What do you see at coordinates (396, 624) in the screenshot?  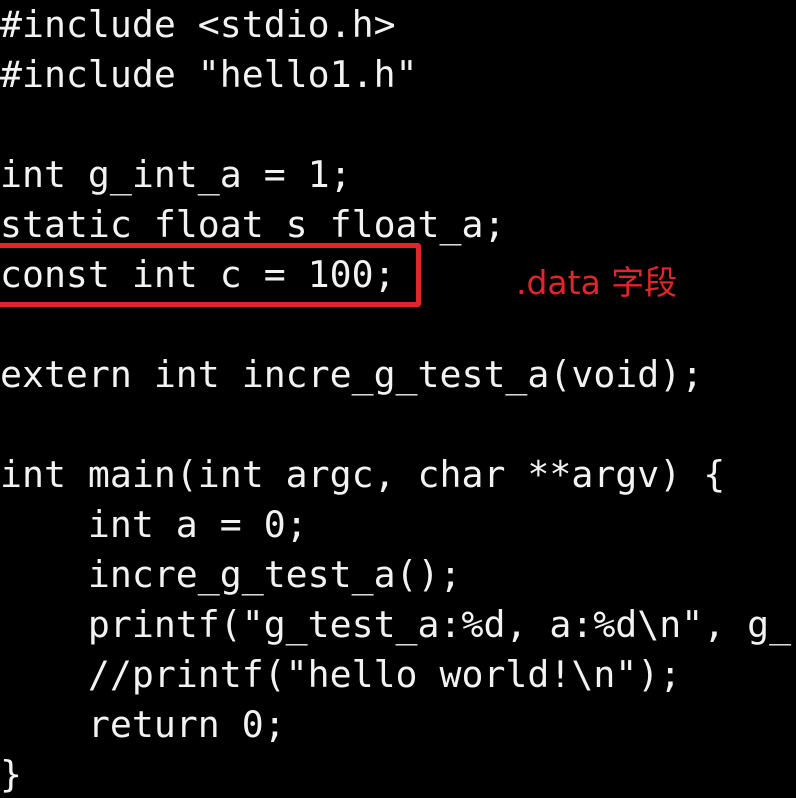 I see `code-line-13: printf("g_test_a:%d, a:%d\n", g_` at bounding box center [396, 624].